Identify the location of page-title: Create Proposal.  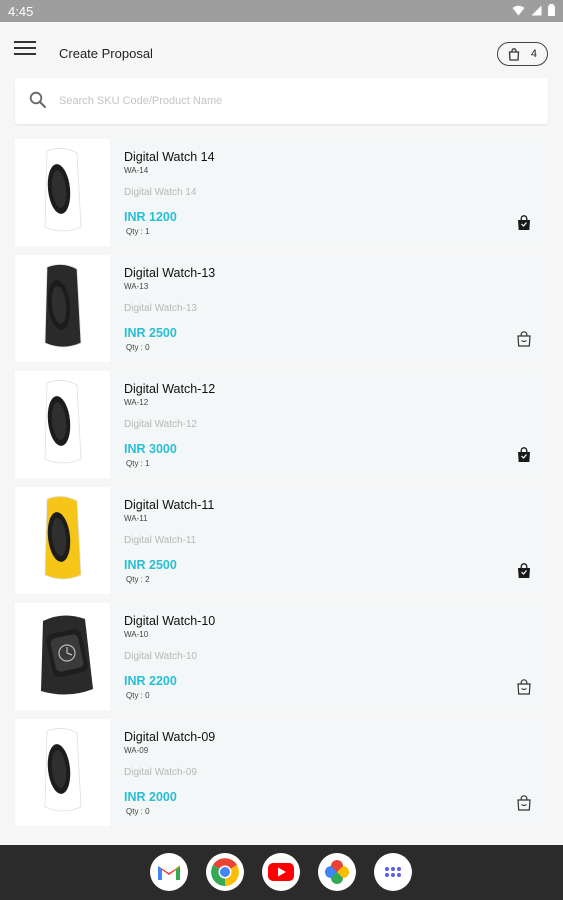
(106, 53).